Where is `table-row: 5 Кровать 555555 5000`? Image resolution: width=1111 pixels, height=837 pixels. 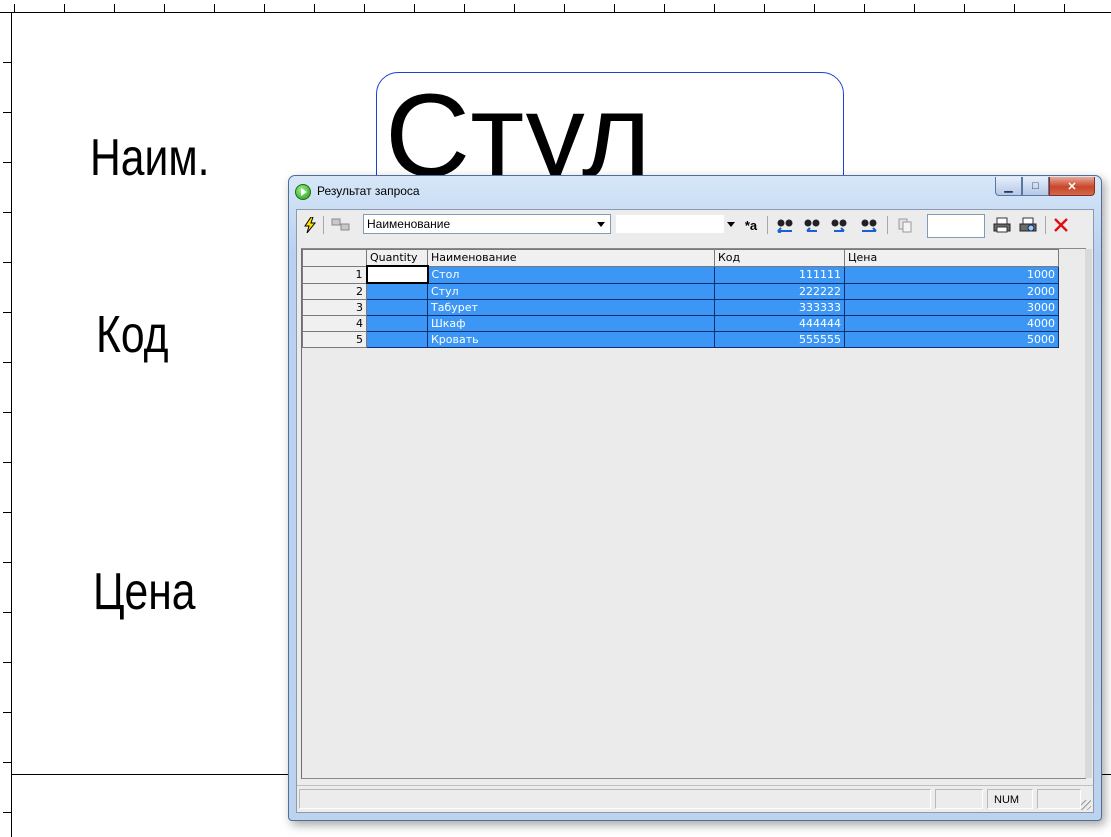 table-row: 5 Кровать 555555 5000 is located at coordinates (680, 339).